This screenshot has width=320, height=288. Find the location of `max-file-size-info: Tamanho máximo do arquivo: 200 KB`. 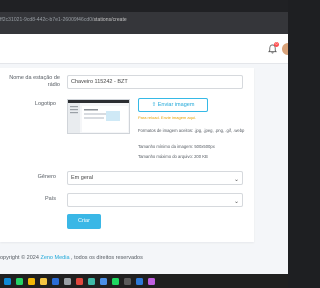

max-file-size-info: Tamanho máximo do arquivo: 200 KB is located at coordinates (173, 156).